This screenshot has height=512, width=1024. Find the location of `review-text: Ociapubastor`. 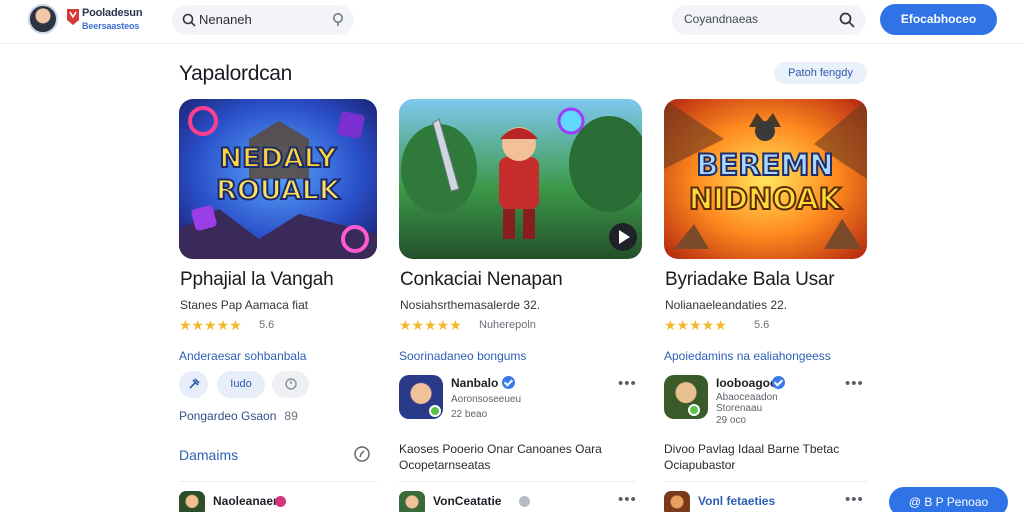

review-text: Ociapubastor is located at coordinates (700, 465).